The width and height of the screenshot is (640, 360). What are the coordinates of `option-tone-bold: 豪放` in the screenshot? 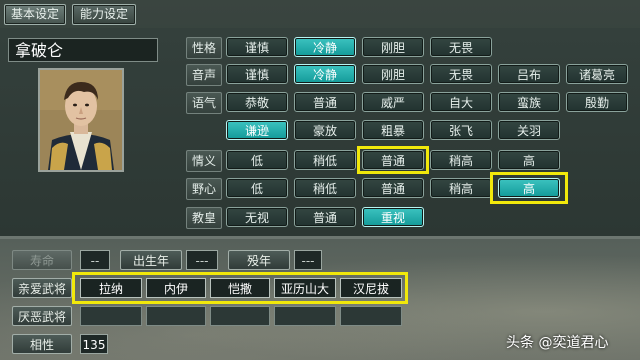 It's located at (325, 130).